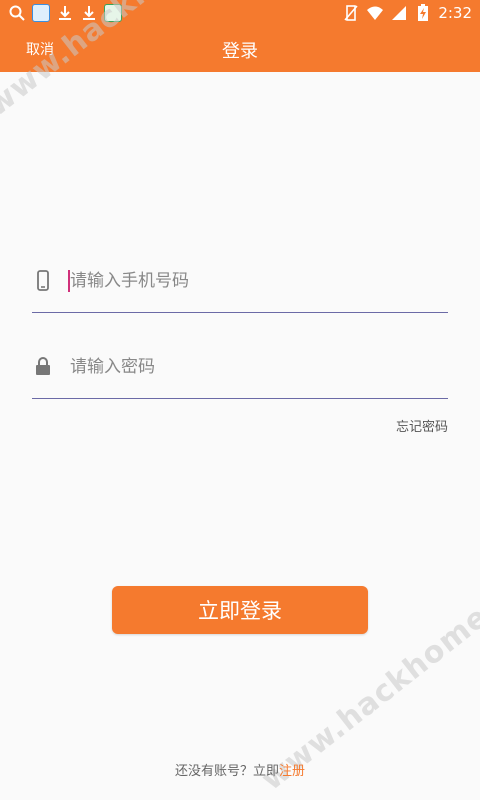  I want to click on page-title: 登录, so click(240, 51).